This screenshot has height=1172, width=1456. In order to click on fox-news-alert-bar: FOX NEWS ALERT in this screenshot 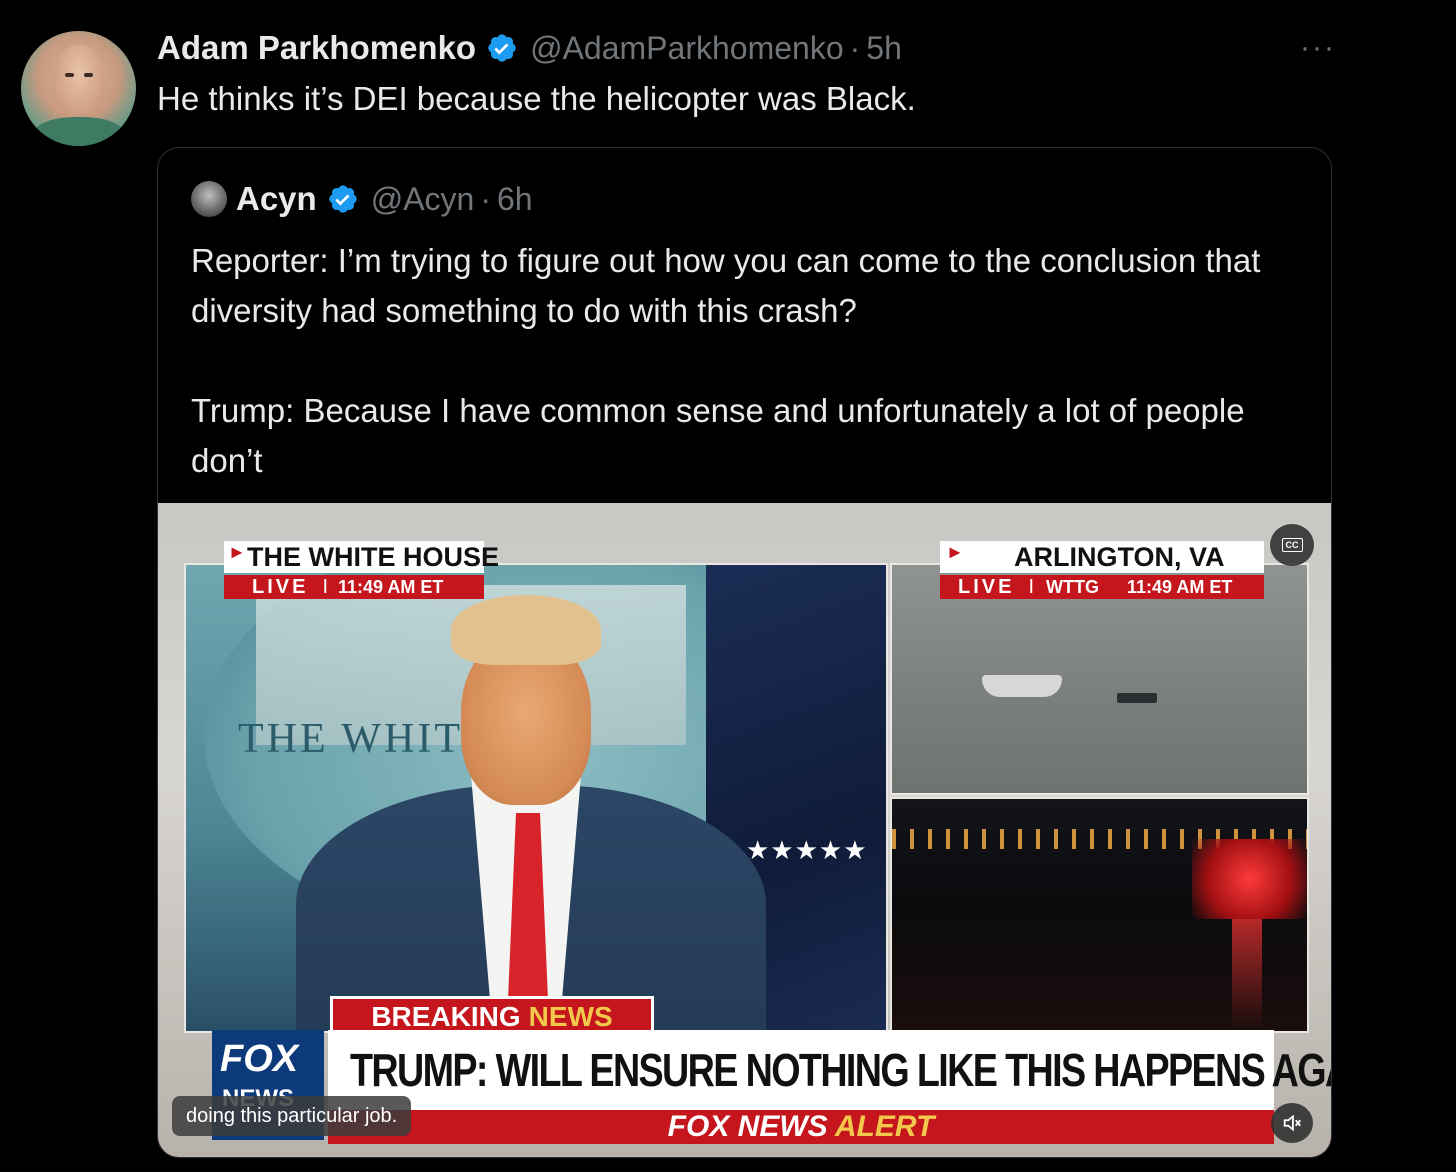, I will do `click(801, 1127)`.